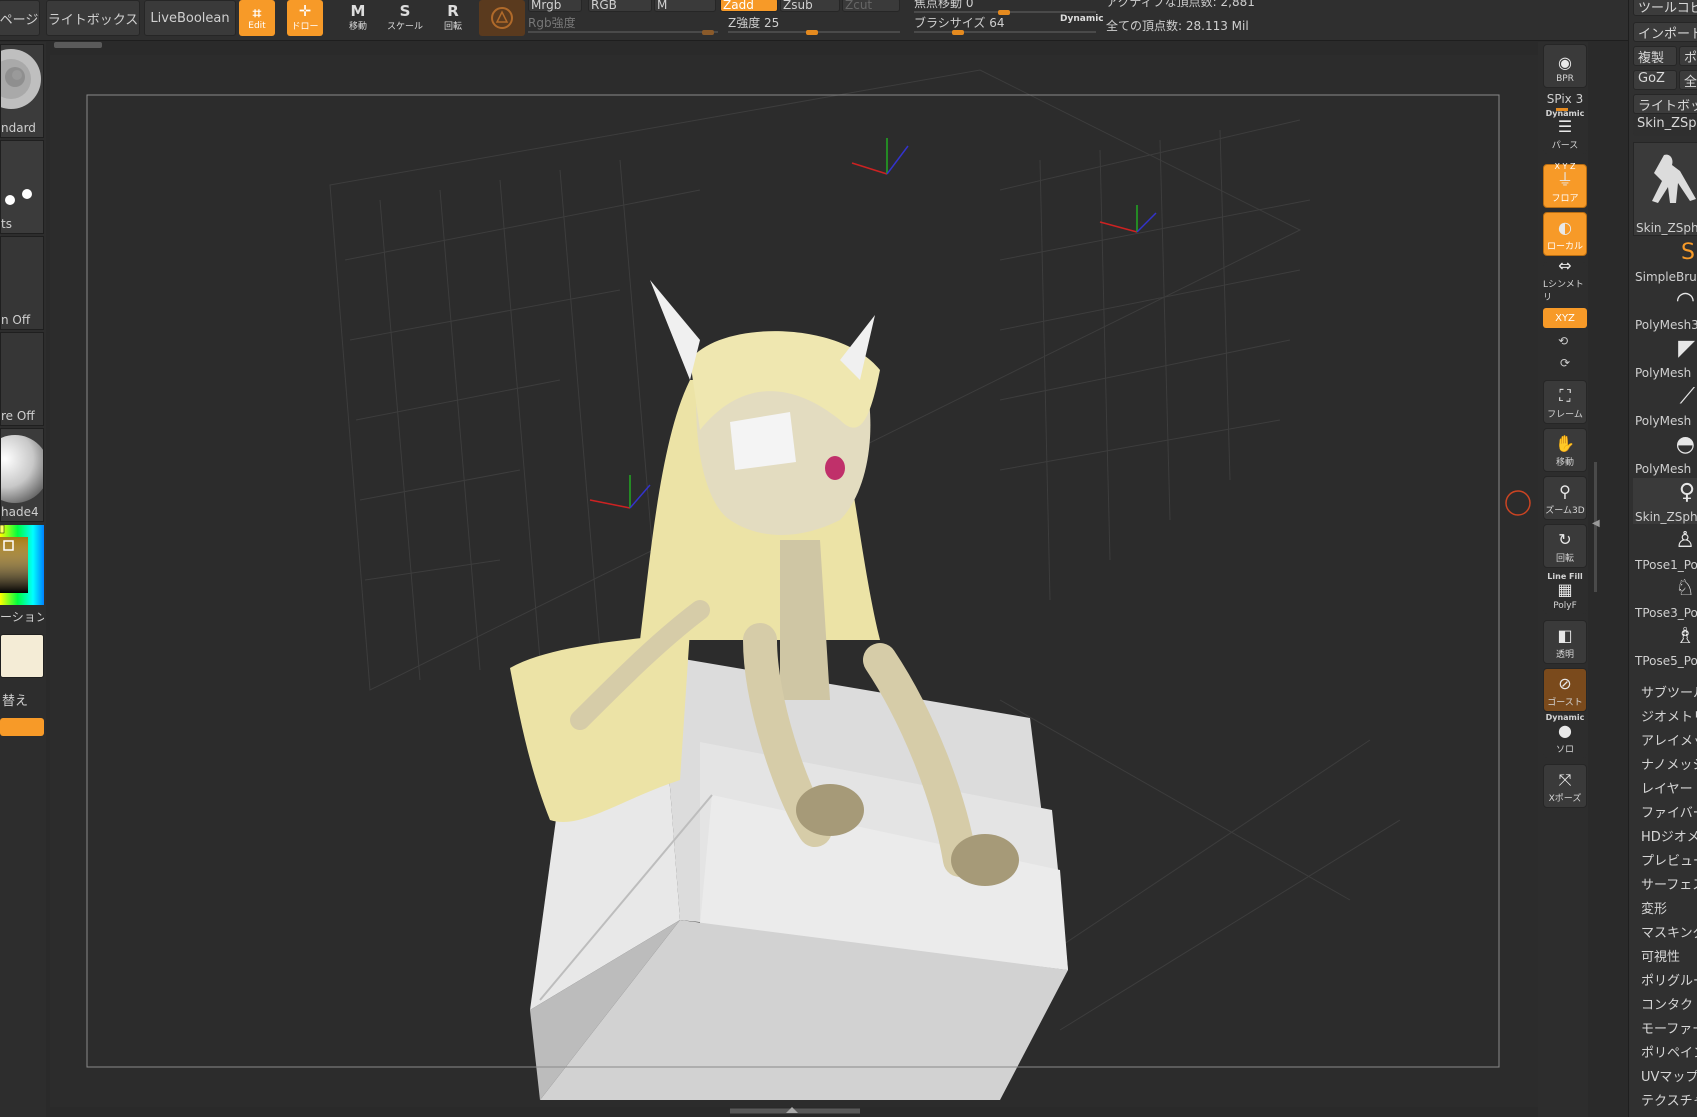 This screenshot has height=1117, width=1697. I want to click on floor-button: X Y Z ⏚ フロア, so click(1565, 185).